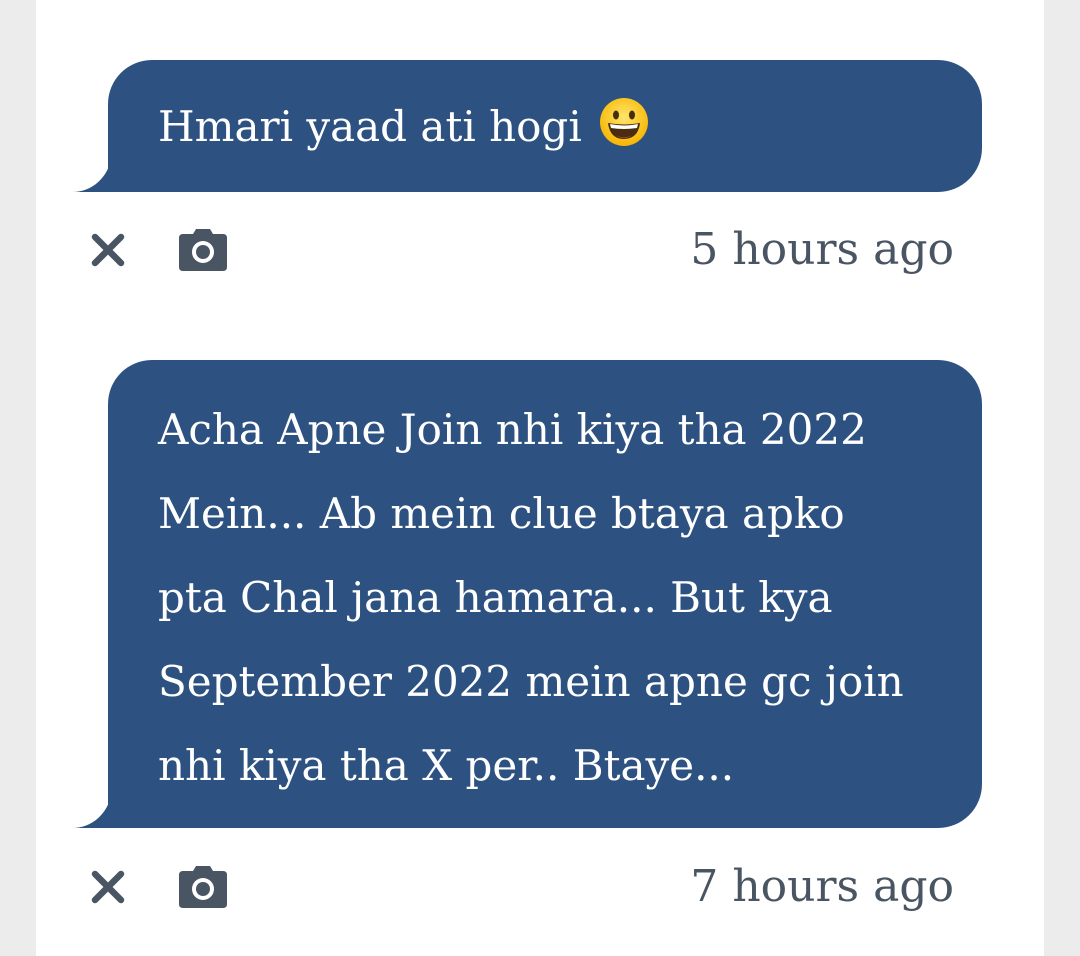 The image size is (1080, 956). What do you see at coordinates (540, 885) in the screenshot?
I see `message-meta-row: 7 hours ago` at bounding box center [540, 885].